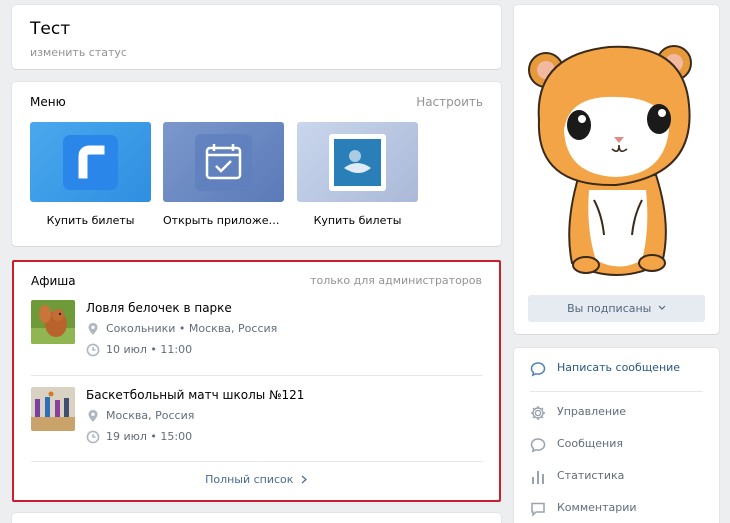 Image resolution: width=730 pixels, height=523 pixels. I want to click on menu-title: Меню, so click(48, 102).